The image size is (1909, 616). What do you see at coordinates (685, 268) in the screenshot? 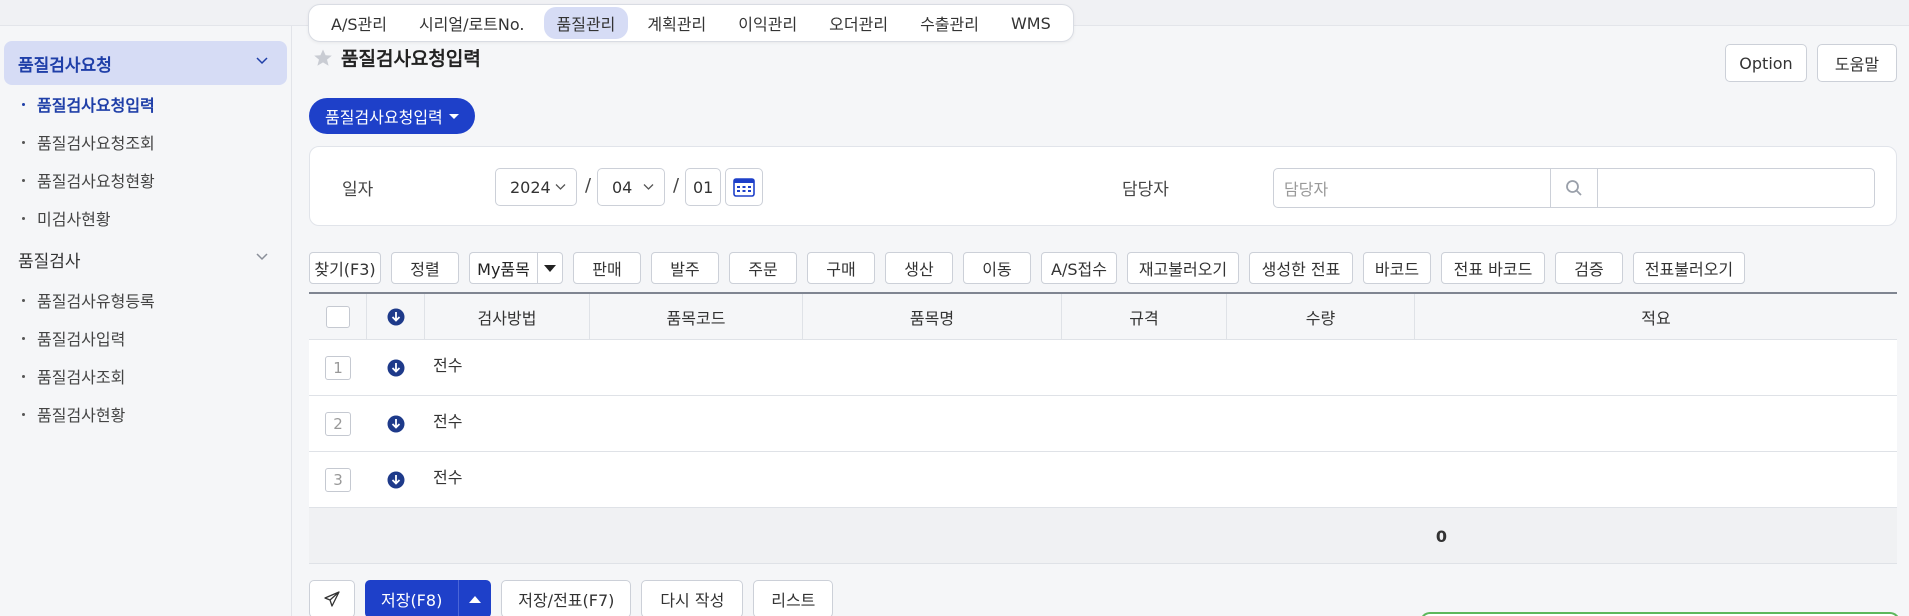
I see `purchase-order-button: 발주` at bounding box center [685, 268].